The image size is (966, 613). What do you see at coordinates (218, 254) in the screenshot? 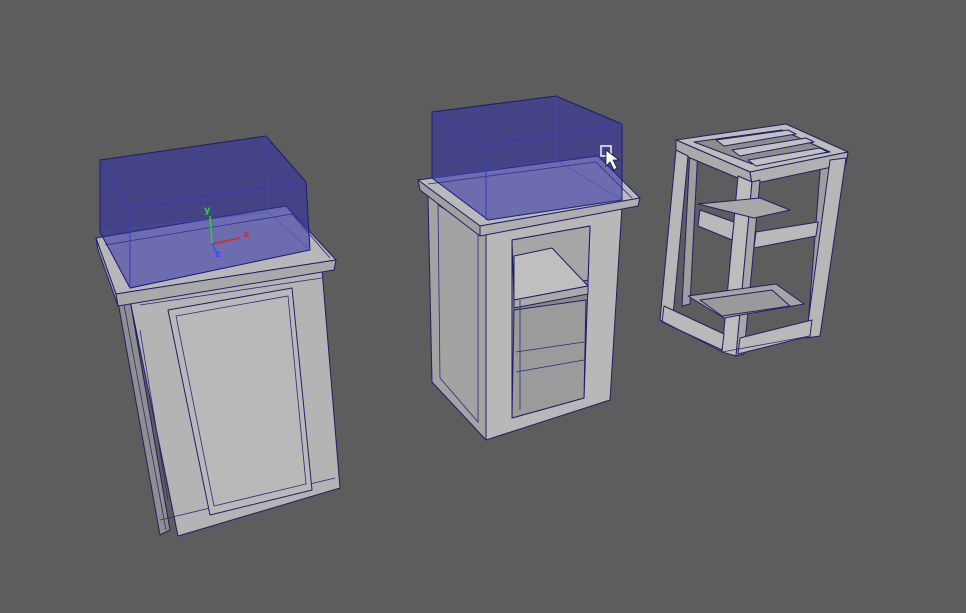
I see `gizmo-z-label: z` at bounding box center [218, 254].